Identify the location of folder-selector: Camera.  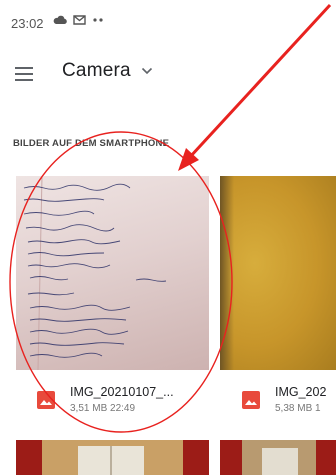
(107, 71).